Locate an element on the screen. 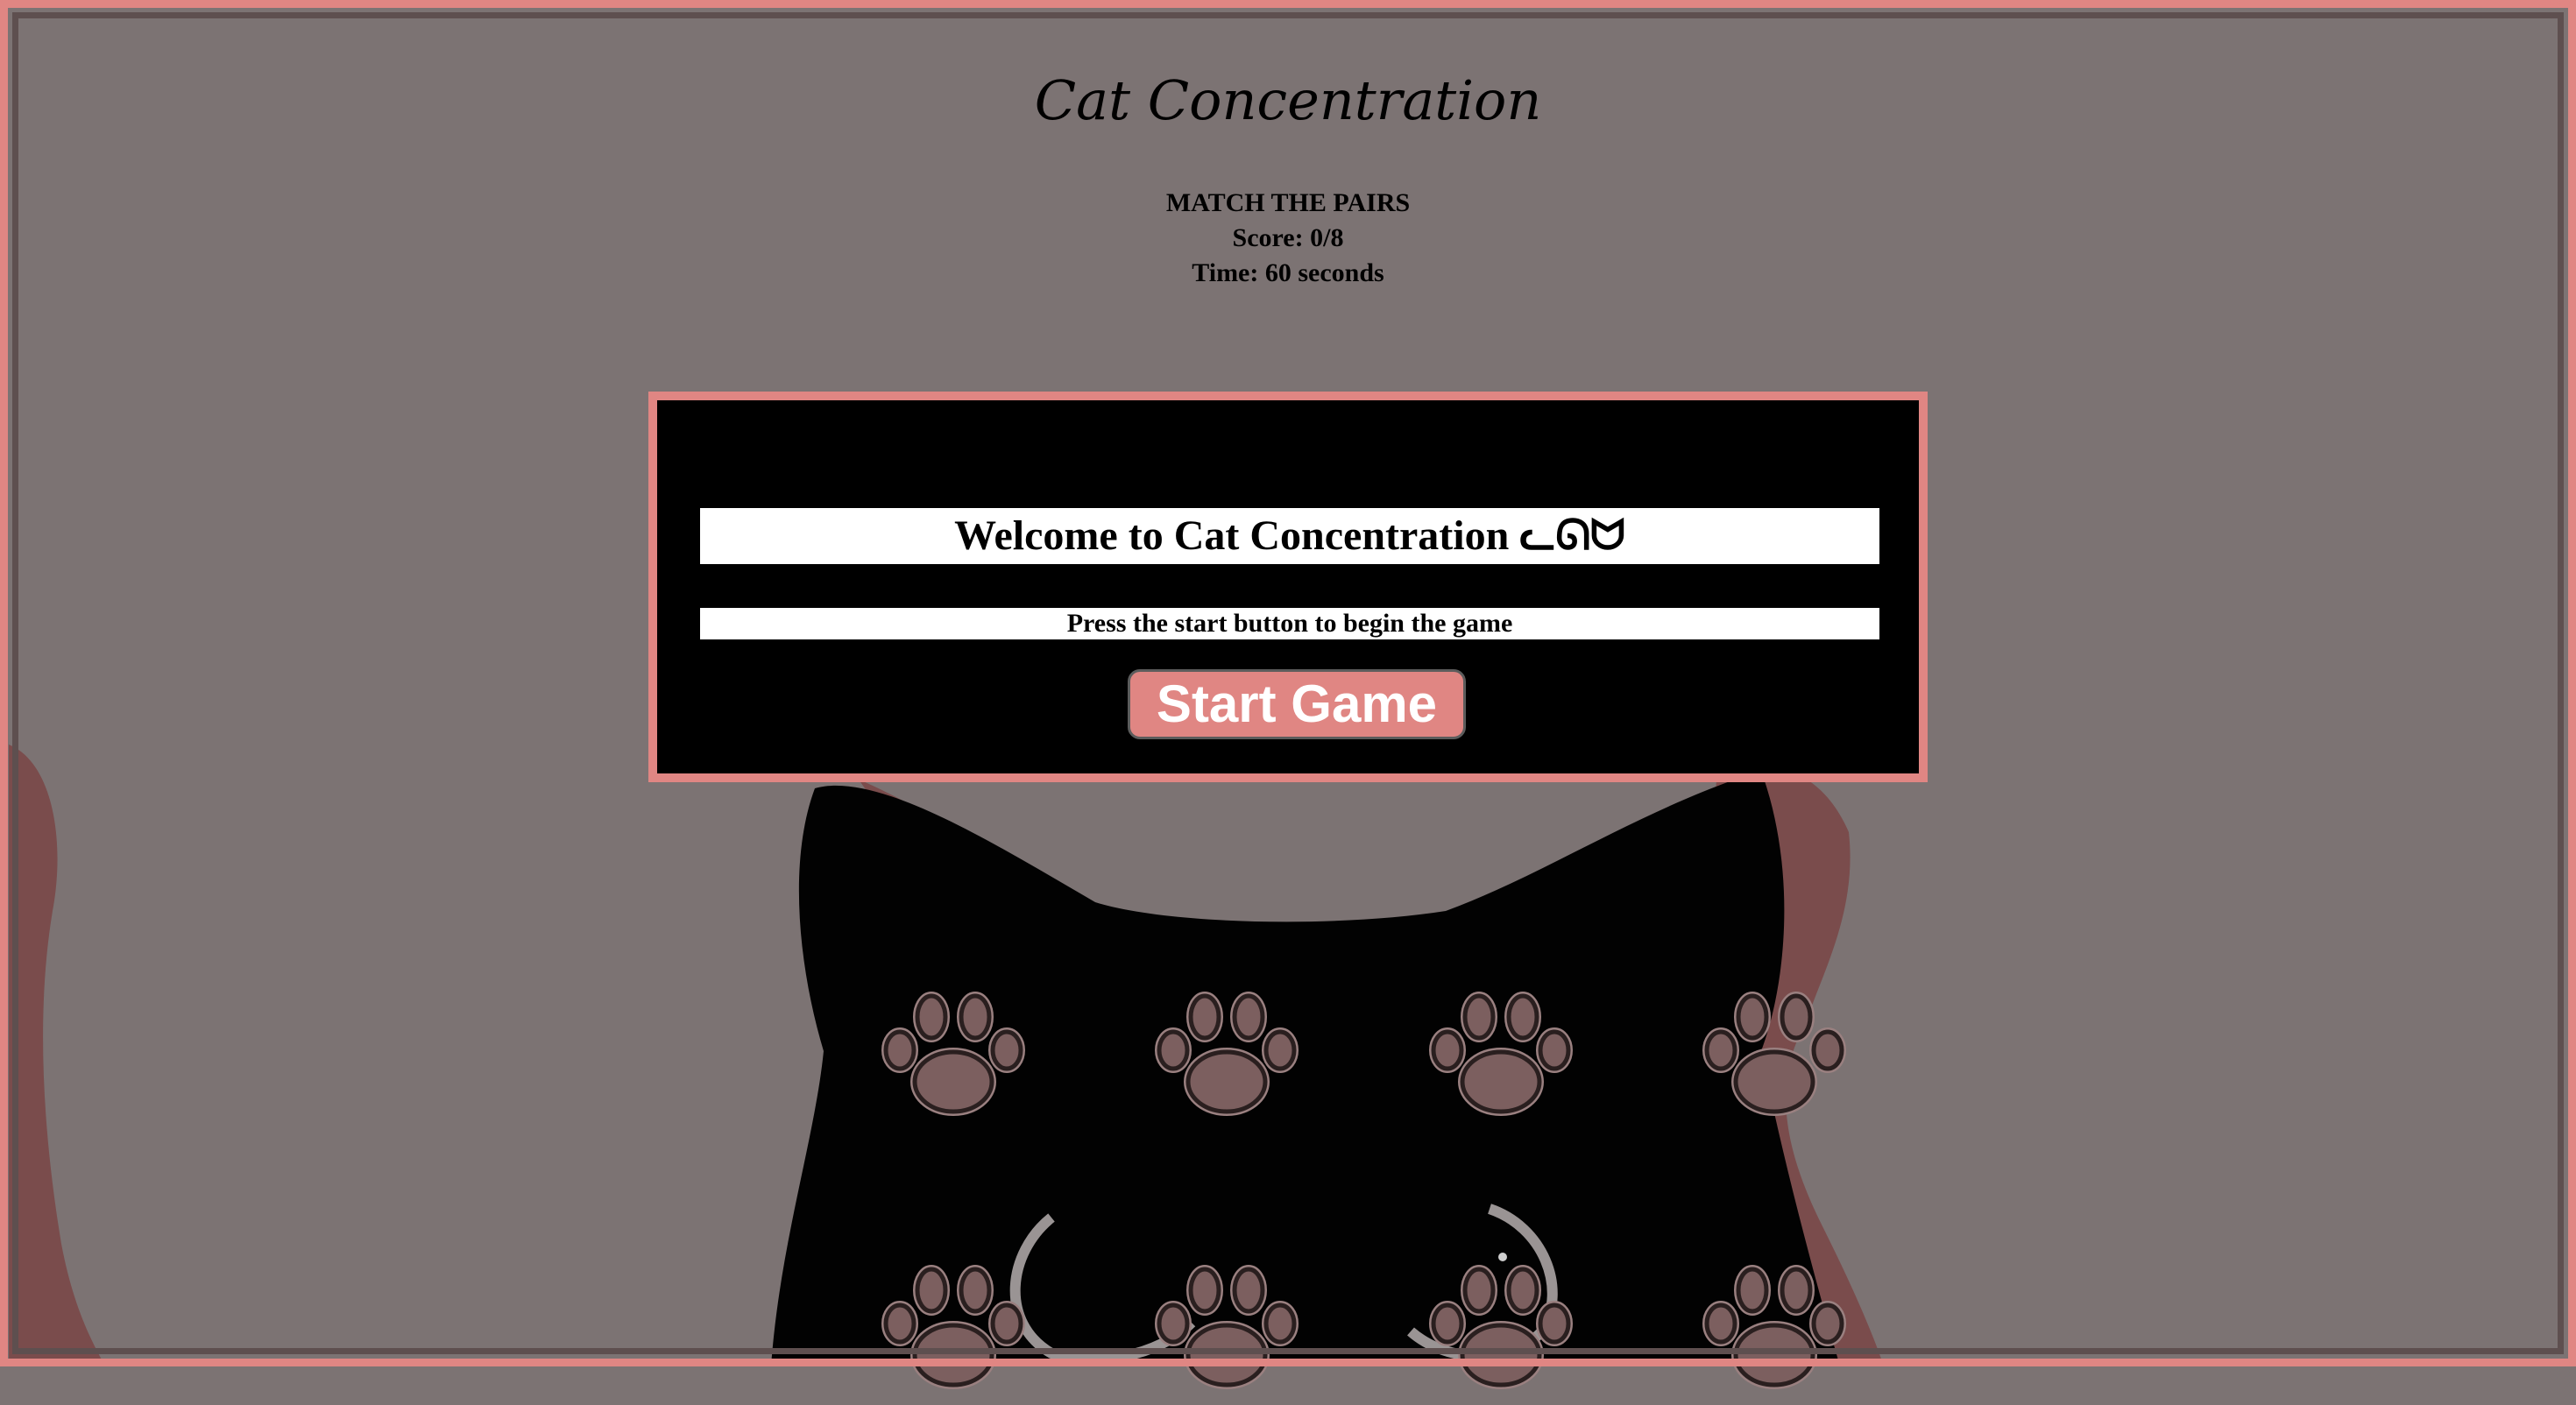  start-game-button: Start Game is located at coordinates (1297, 704).